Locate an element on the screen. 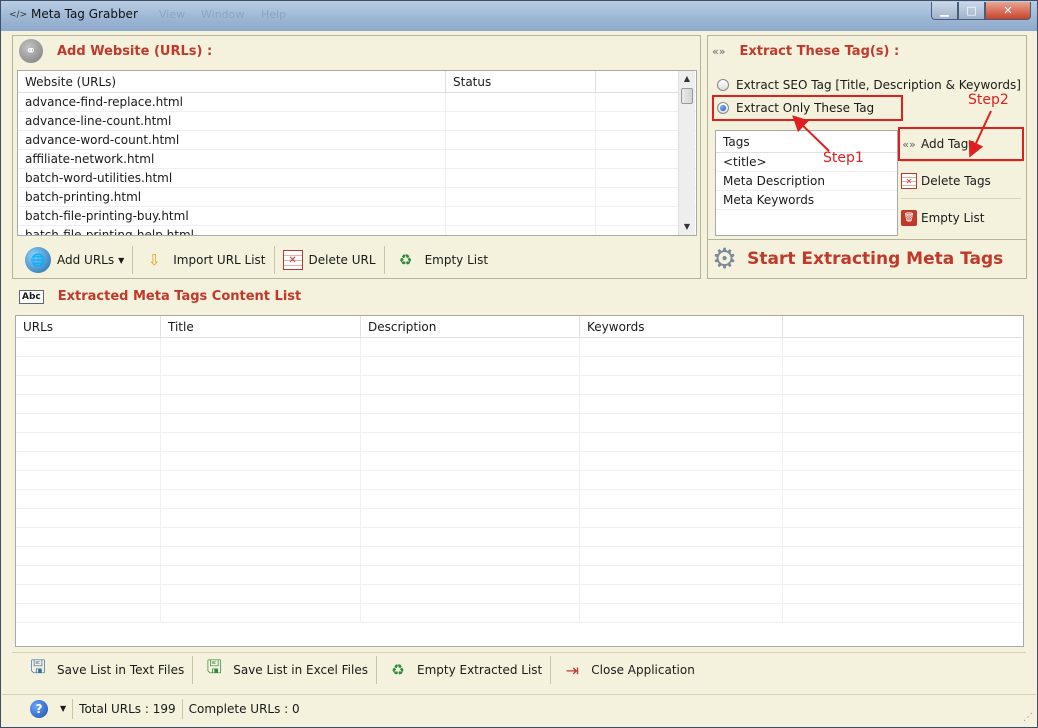 The height and width of the screenshot is (728, 1038). import-url-list-label: Import URL List is located at coordinates (219, 260).